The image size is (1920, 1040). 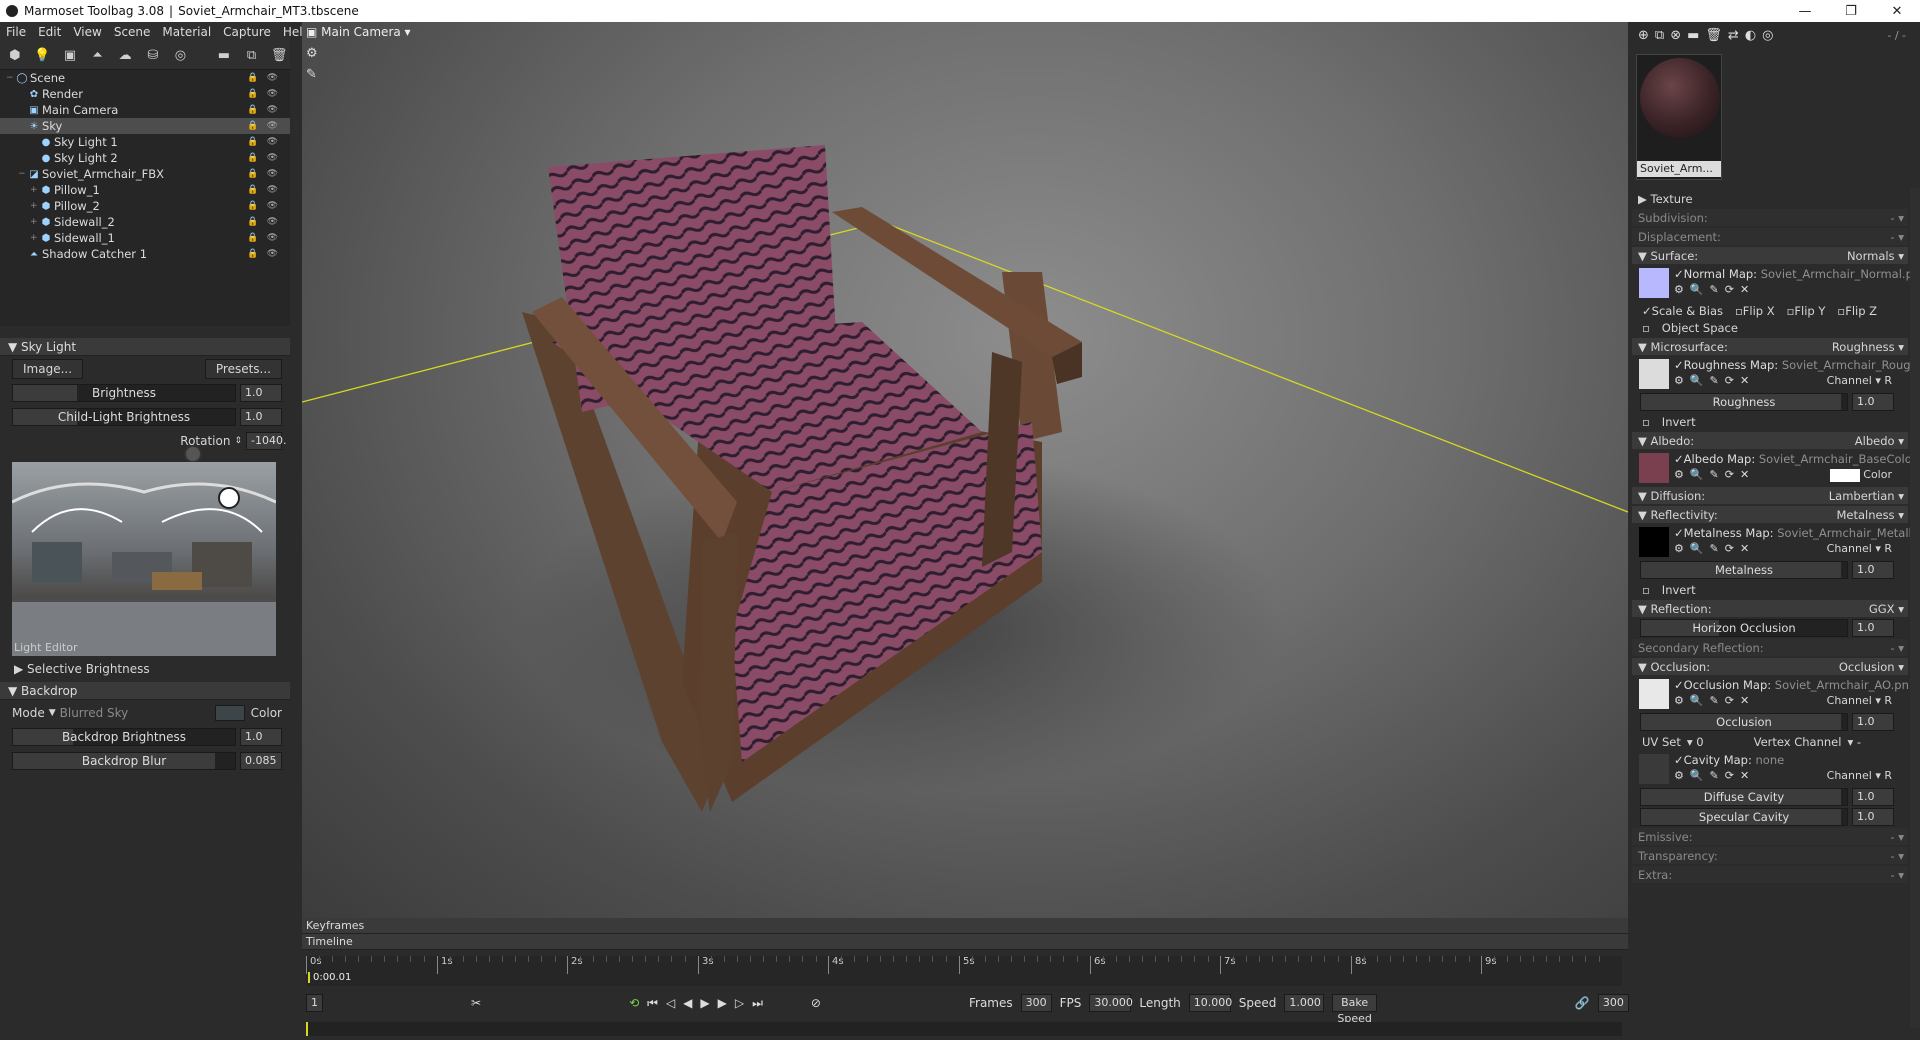 What do you see at coordinates (1675, 35) in the screenshot?
I see `merge-icon: ⊗` at bounding box center [1675, 35].